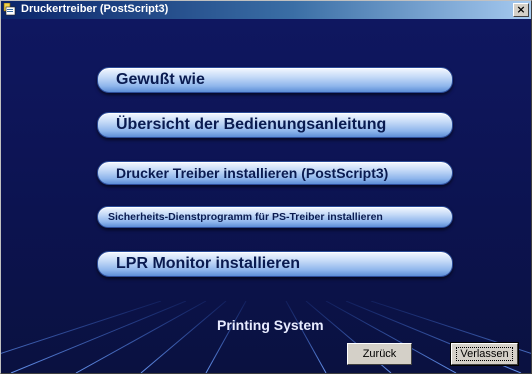  I want to click on menu-button-how-to: Gewußt wie, so click(275, 80).